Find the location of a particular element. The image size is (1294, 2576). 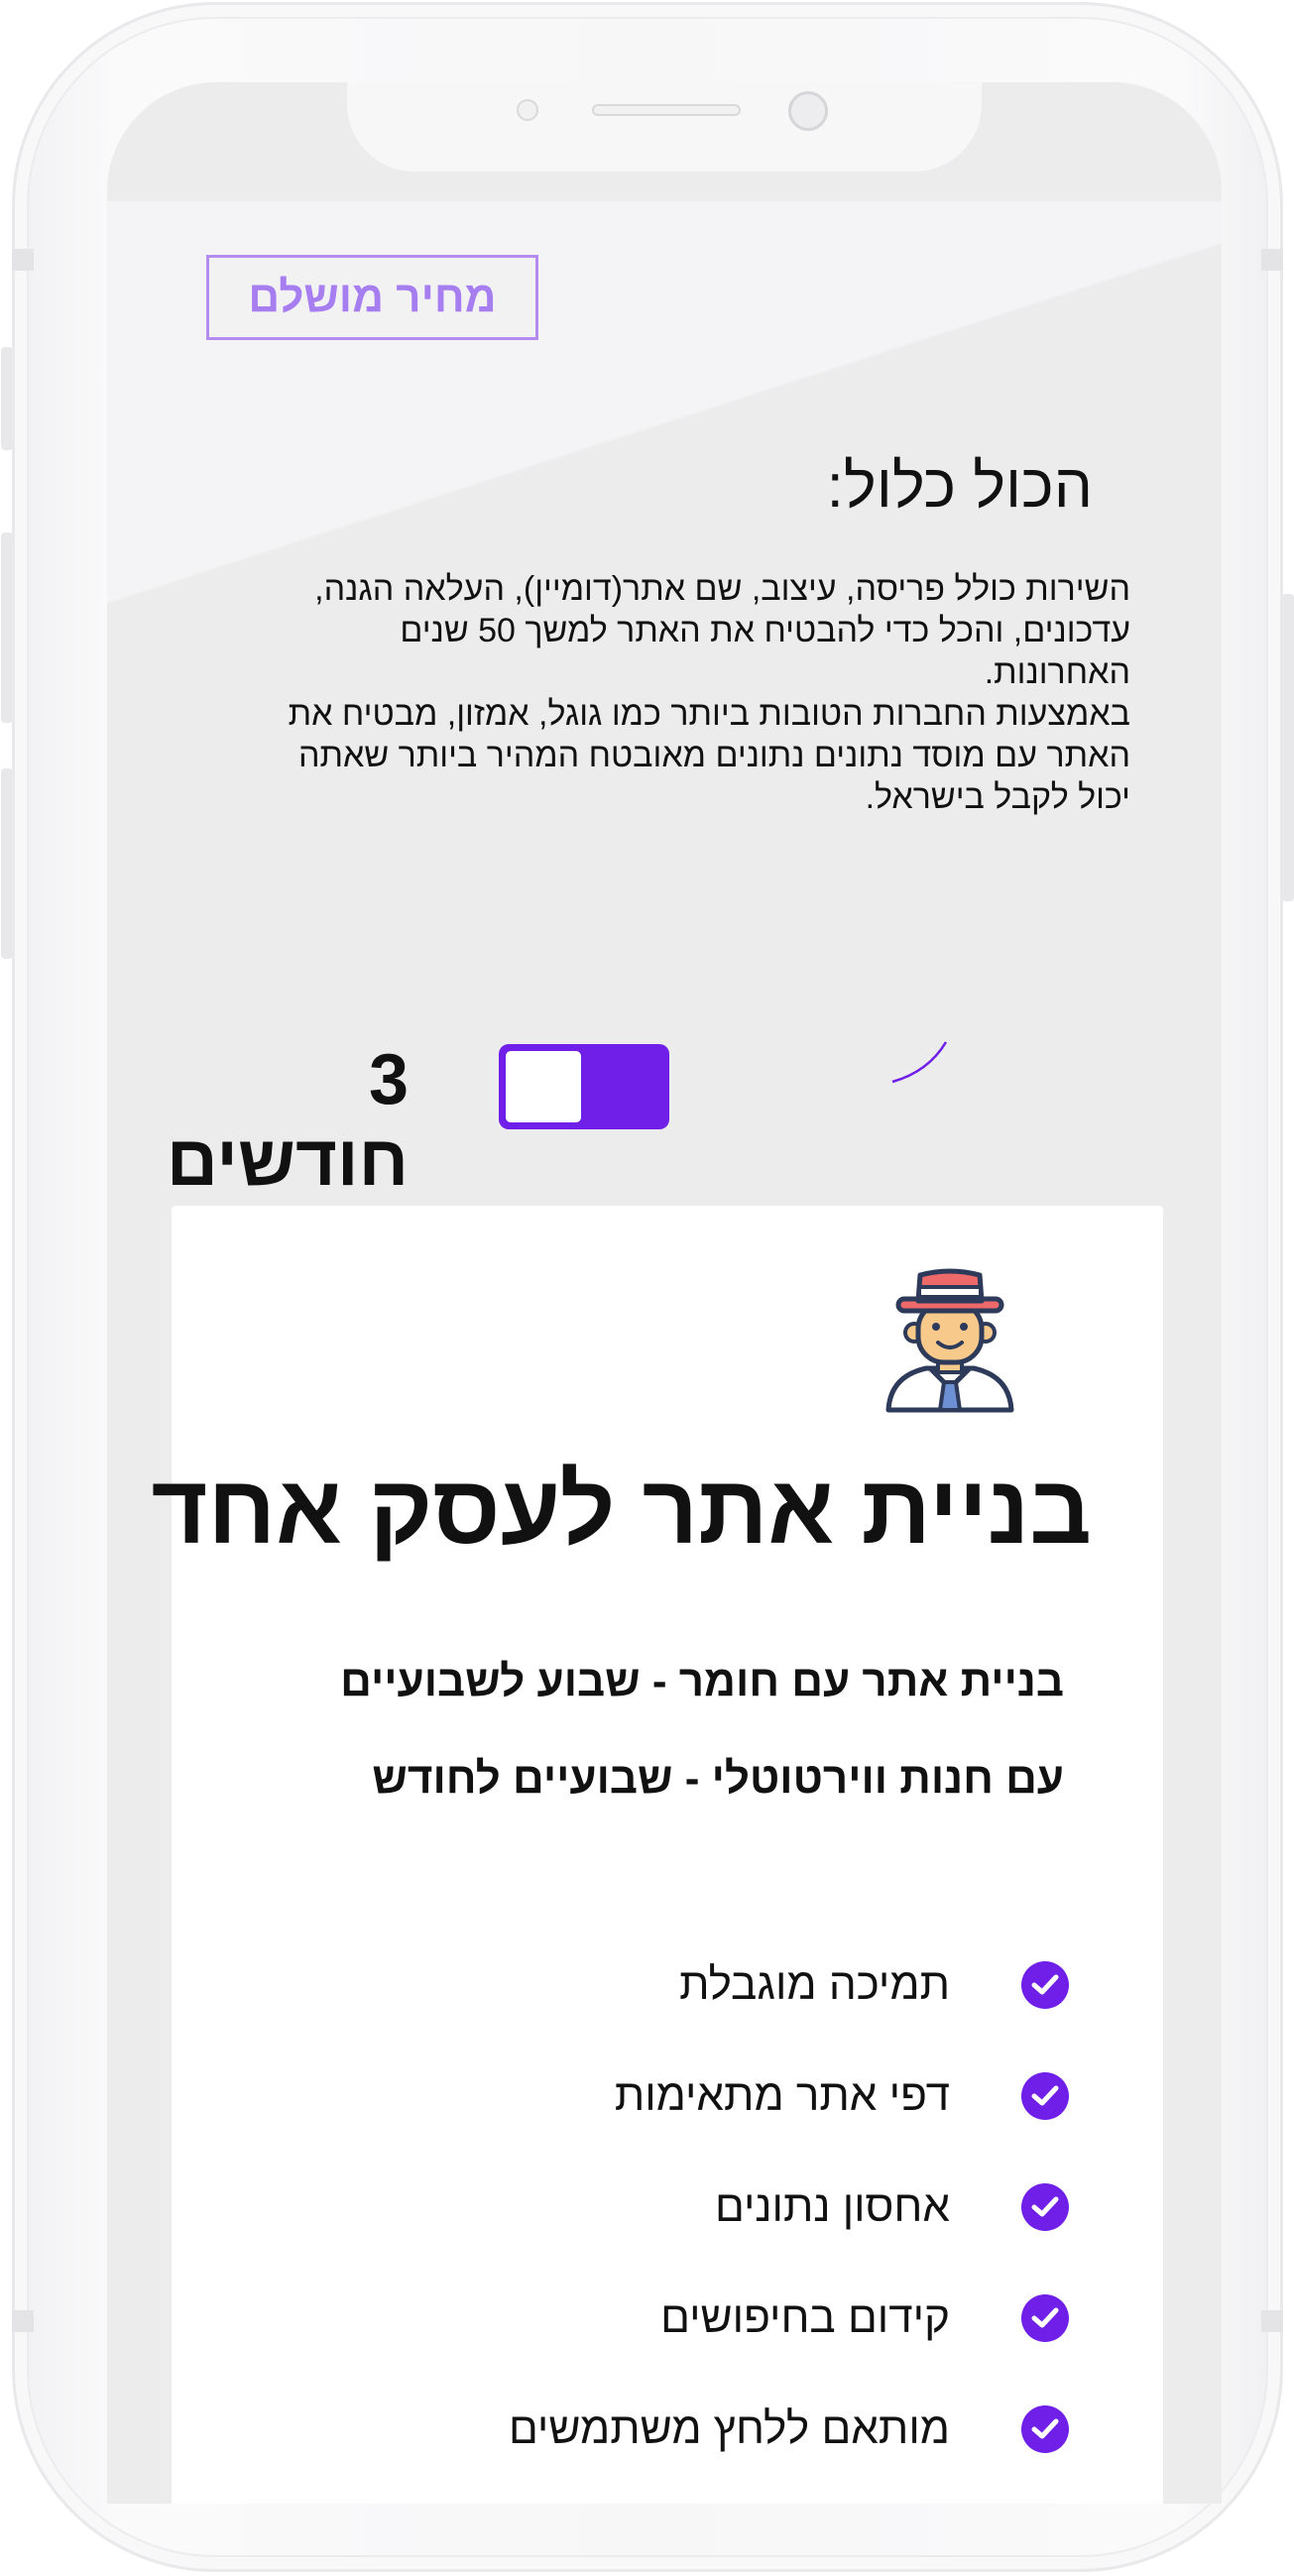

mute-switch is located at coordinates (7, 399).